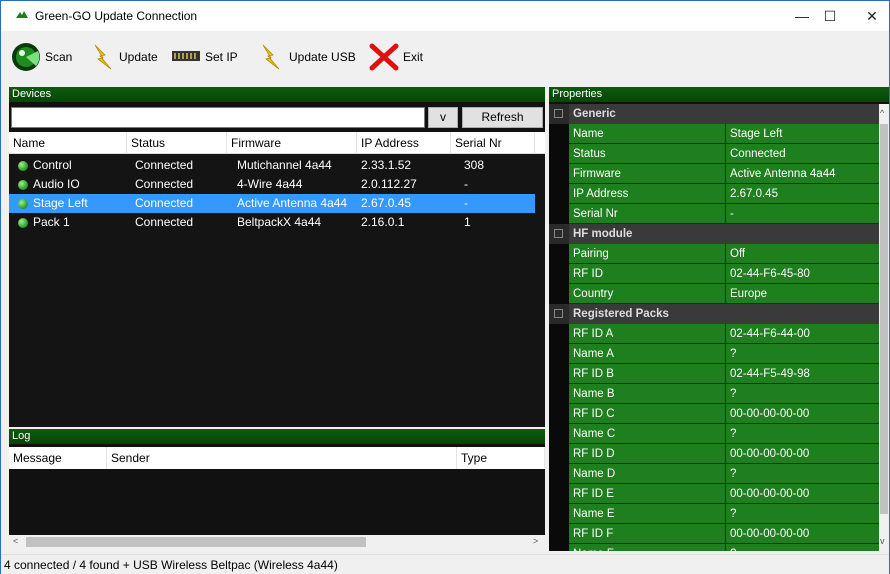 Image resolution: width=890 pixels, height=574 pixels. I want to click on exit-button: Exit, so click(396, 57).